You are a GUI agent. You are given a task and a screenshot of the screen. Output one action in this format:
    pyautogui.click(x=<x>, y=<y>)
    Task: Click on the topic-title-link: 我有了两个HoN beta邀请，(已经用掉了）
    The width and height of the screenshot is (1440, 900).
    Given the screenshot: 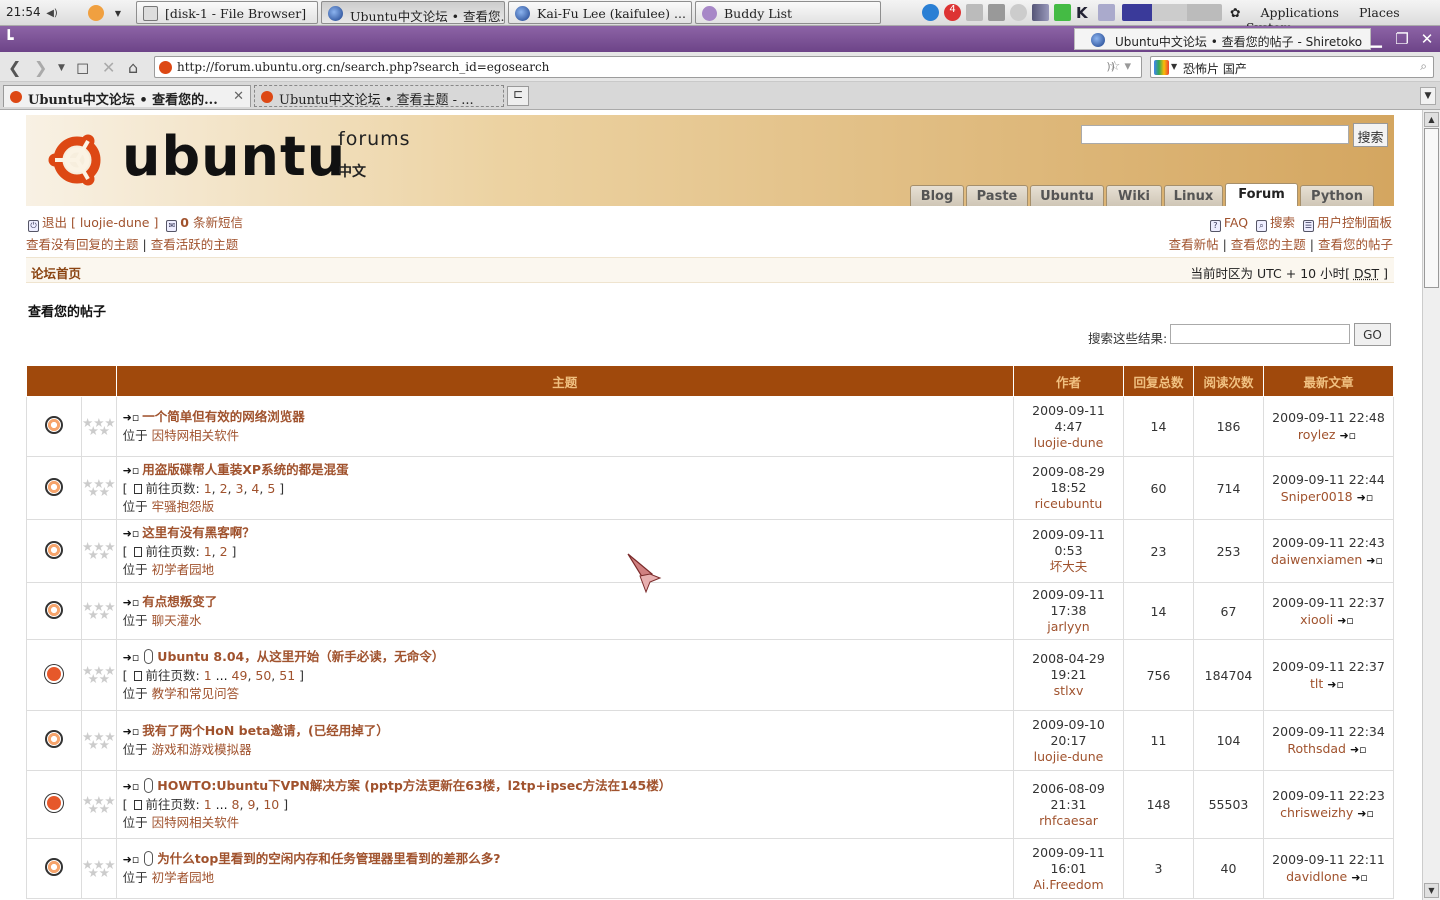 What is the action you would take?
    pyautogui.click(x=265, y=730)
    